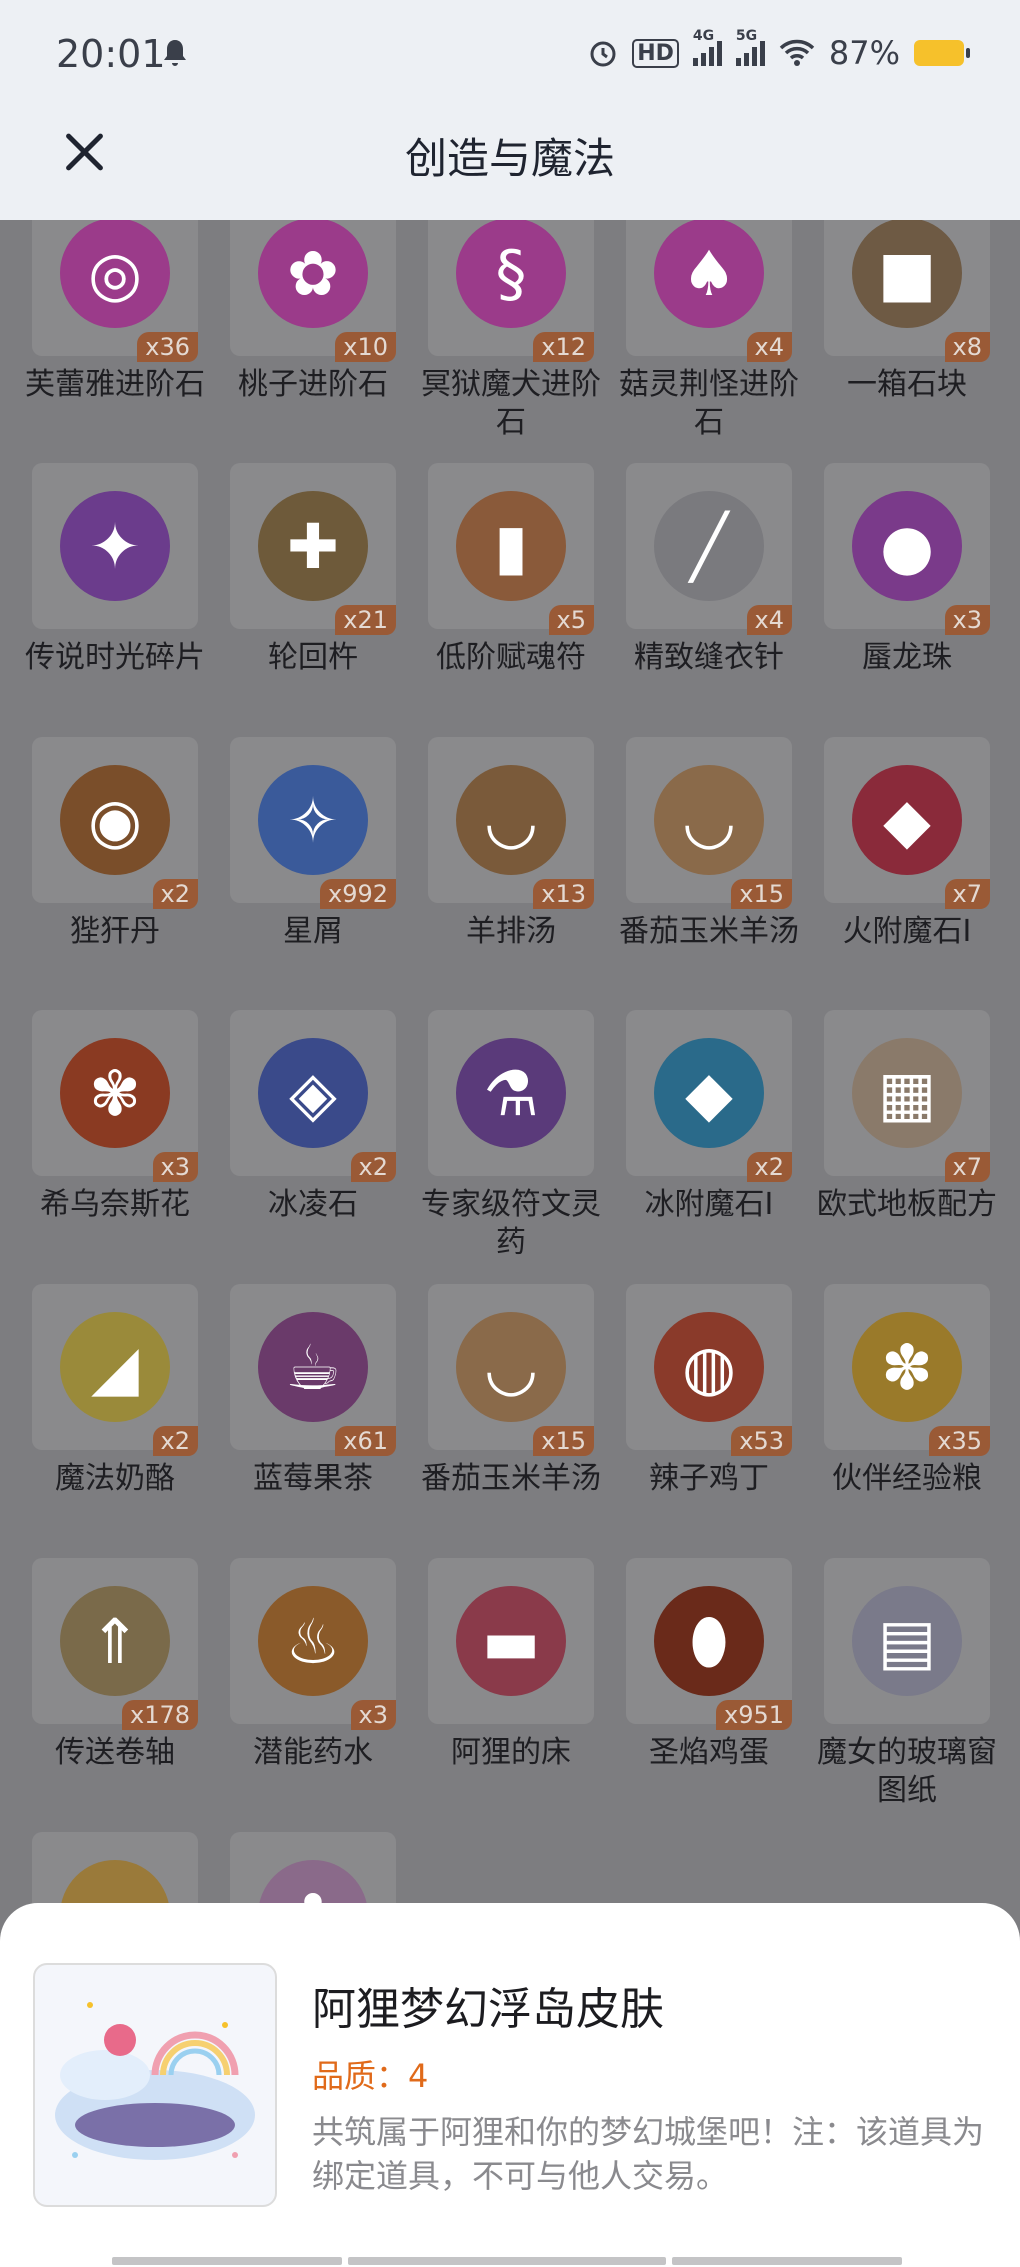 This screenshot has height=2267, width=1020. I want to click on bottom-indicator, so click(510, 2261).